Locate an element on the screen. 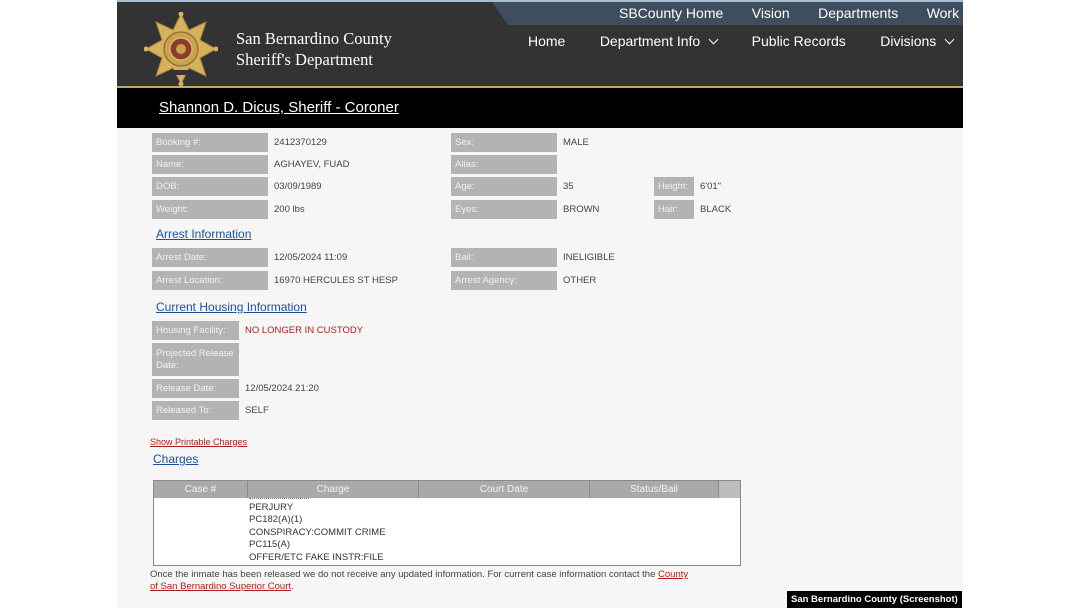 Image resolution: width=1080 pixels, height=608 pixels. hair-value: BLACK is located at coordinates (716, 209).